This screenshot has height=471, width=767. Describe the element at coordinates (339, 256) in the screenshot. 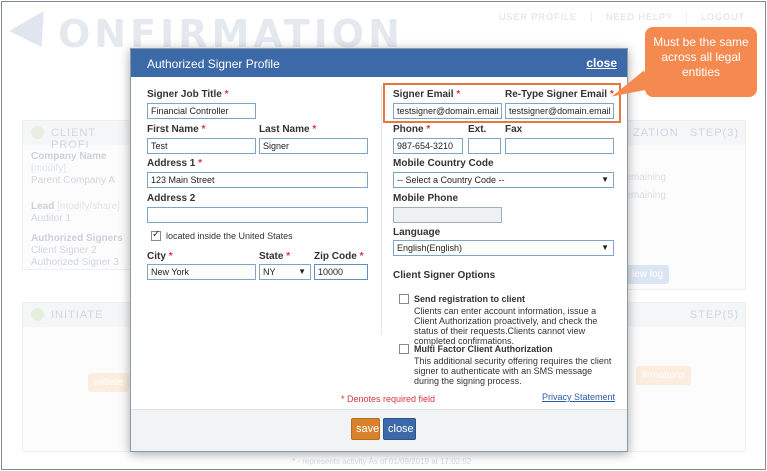

I see `zip-label: Zip Code *` at that location.